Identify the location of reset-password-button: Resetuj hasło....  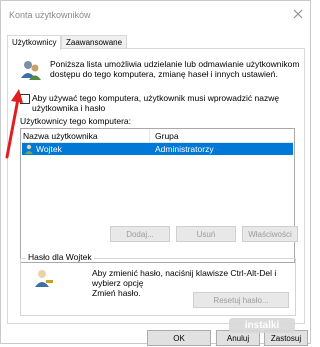
(241, 300).